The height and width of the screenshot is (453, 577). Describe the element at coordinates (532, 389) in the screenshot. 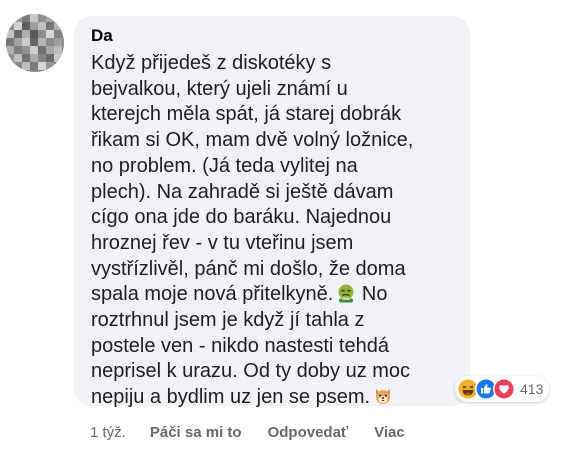

I see `reaction-count: 413` at that location.